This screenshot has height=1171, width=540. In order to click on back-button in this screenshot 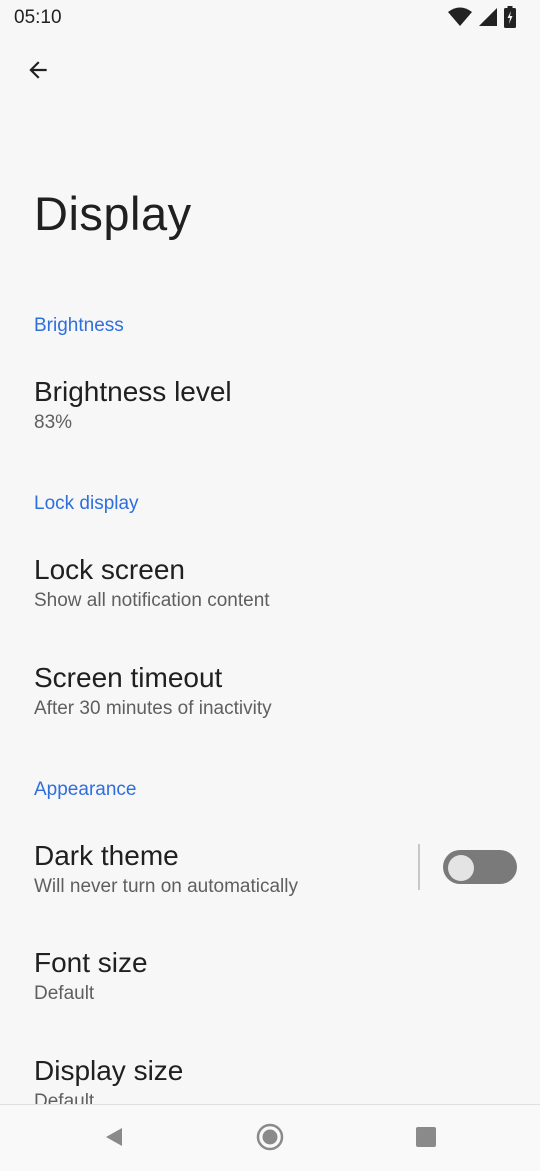, I will do `click(38, 72)`.